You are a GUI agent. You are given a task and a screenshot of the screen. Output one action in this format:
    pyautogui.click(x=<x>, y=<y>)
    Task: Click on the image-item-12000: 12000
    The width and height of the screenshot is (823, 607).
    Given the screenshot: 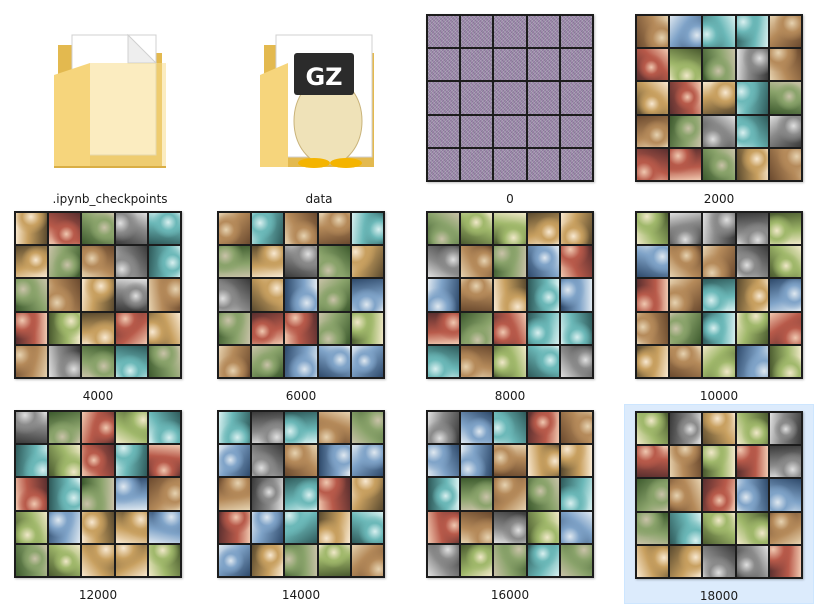 What is the action you would take?
    pyautogui.click(x=98, y=504)
    